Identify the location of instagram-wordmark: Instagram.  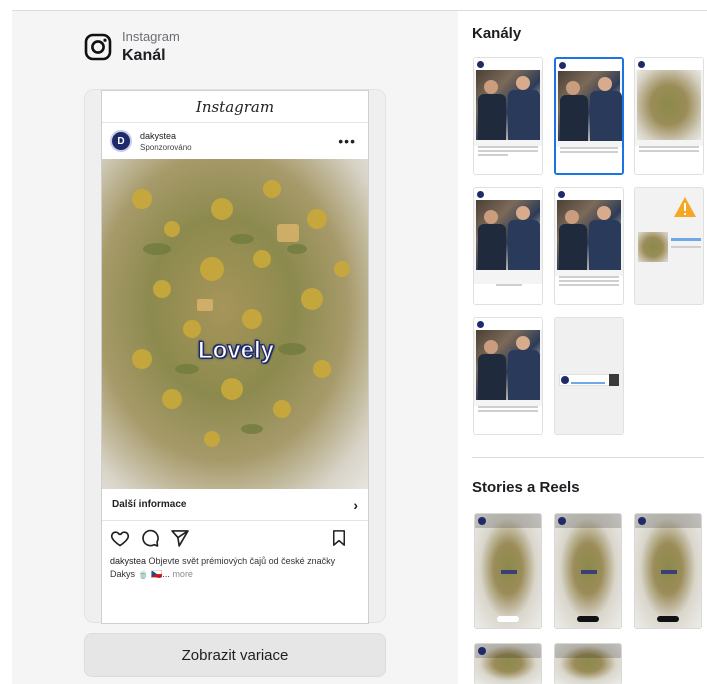
(235, 107).